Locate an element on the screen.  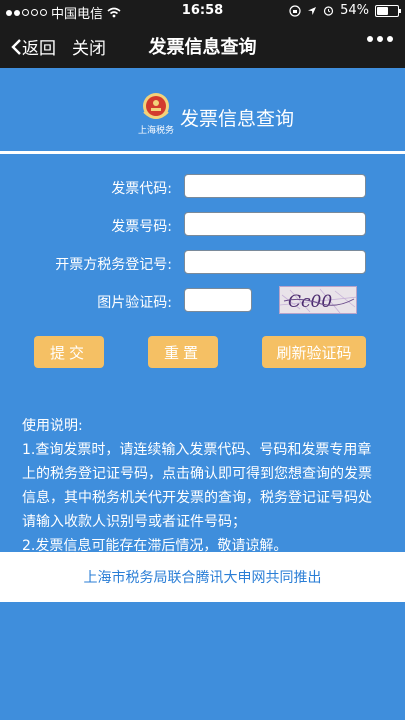
emblem-text: 上海税务 is located at coordinates (155, 131).